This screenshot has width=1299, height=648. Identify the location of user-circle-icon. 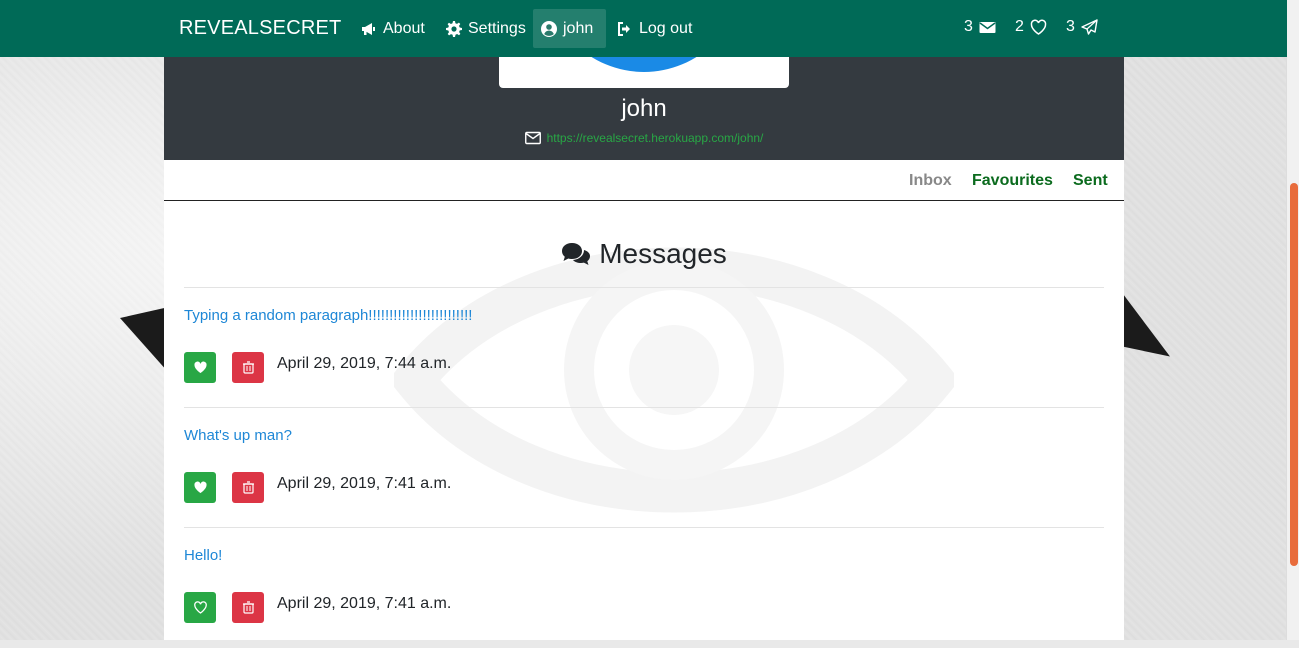
(549, 28).